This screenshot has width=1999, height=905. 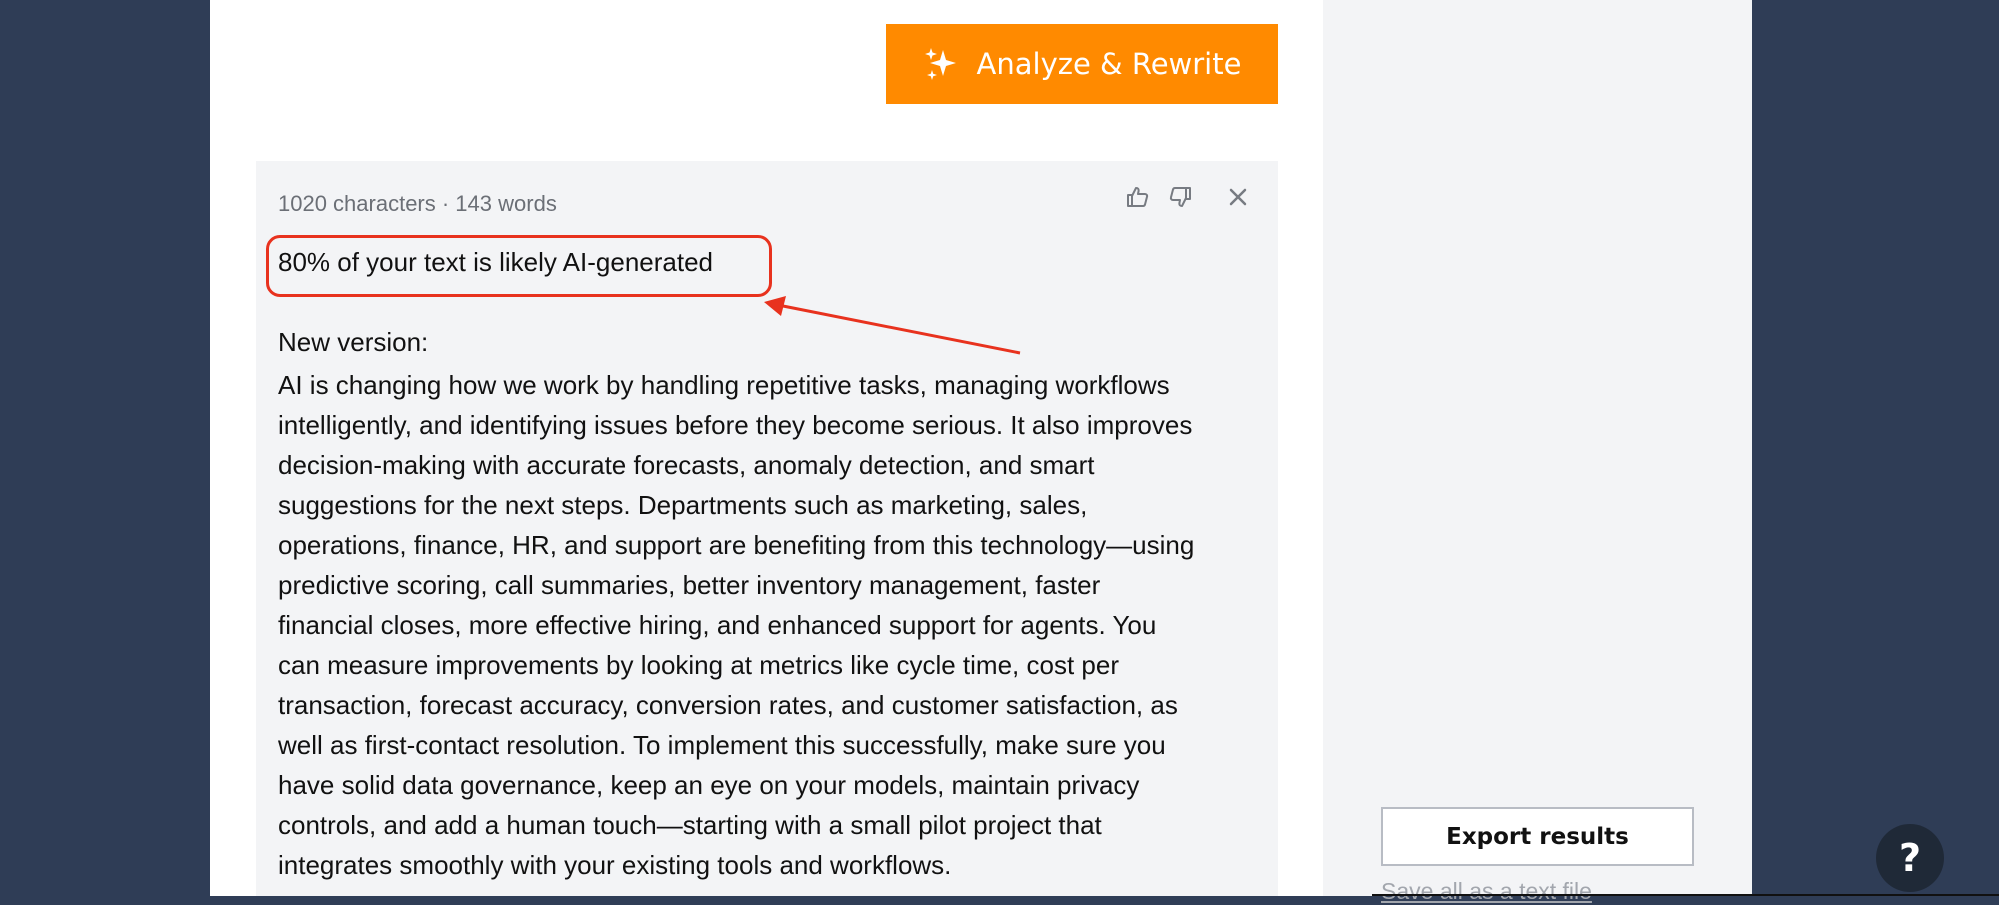 What do you see at coordinates (1537, 836) in the screenshot?
I see `export-results-button: Export results` at bounding box center [1537, 836].